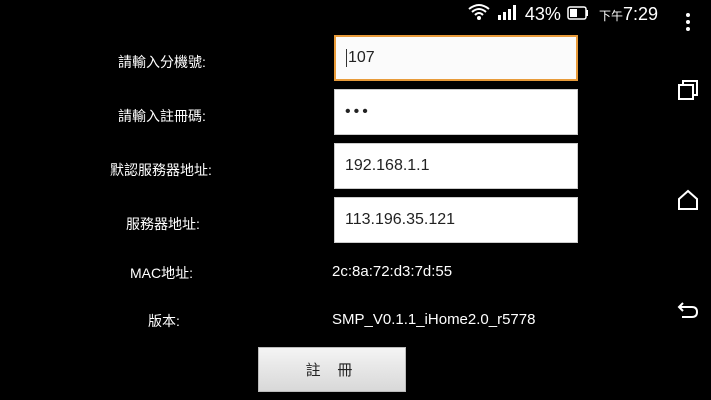 The image size is (711, 400). Describe the element at coordinates (562, 14) in the screenshot. I see `status-indicators: 43% 下午7:29` at that location.